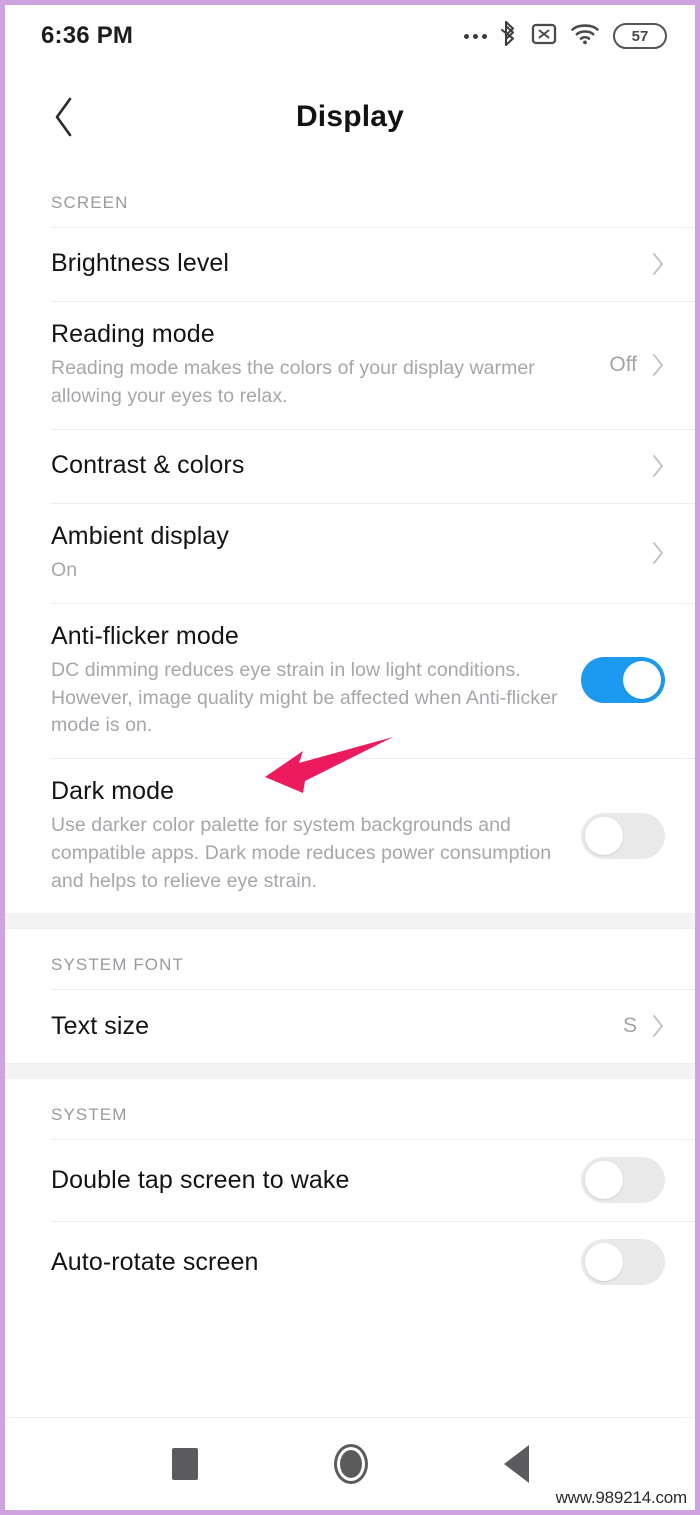  What do you see at coordinates (87, 35) in the screenshot?
I see `status-clock: 6:36 PM` at bounding box center [87, 35].